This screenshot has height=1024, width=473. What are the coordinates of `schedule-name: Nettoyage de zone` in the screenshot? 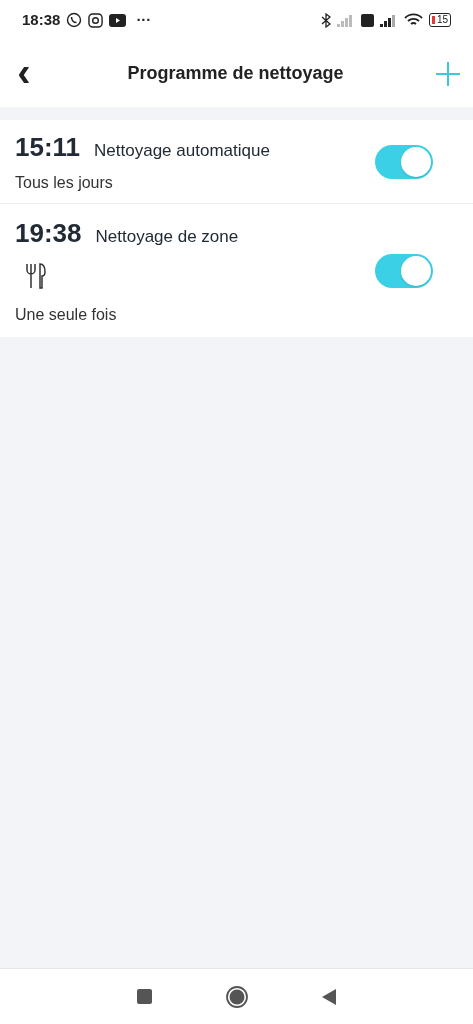 It's located at (167, 237).